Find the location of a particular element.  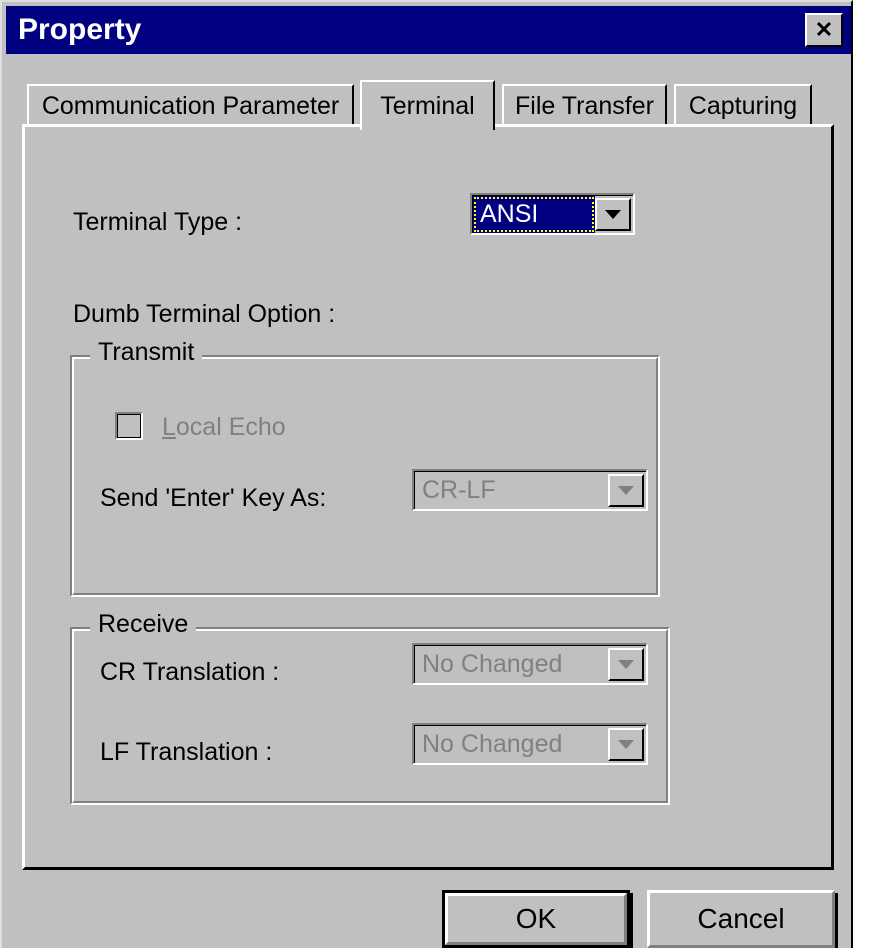

tab-terminal: Terminal is located at coordinates (427, 105).